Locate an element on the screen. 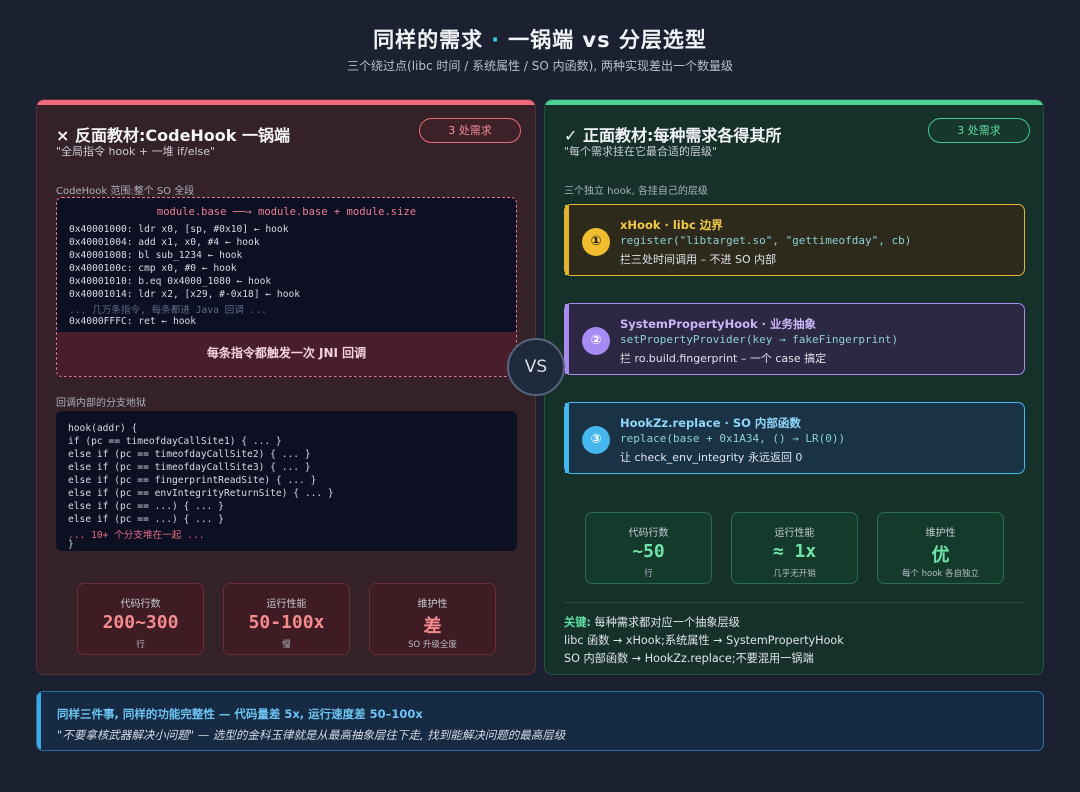  asm-line: 0x40001014: ldr x2, [x29, #-0x18] ← hook is located at coordinates (185, 294).